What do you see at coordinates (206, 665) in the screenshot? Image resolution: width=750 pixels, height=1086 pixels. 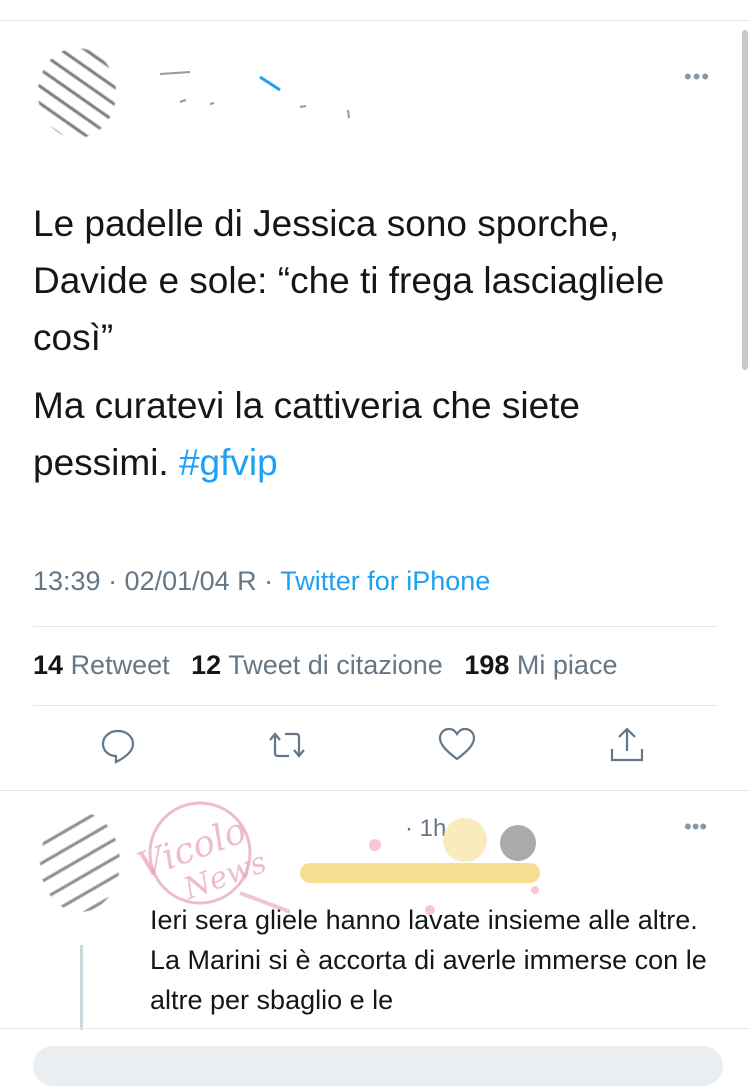 I see `quotes-count: 12` at bounding box center [206, 665].